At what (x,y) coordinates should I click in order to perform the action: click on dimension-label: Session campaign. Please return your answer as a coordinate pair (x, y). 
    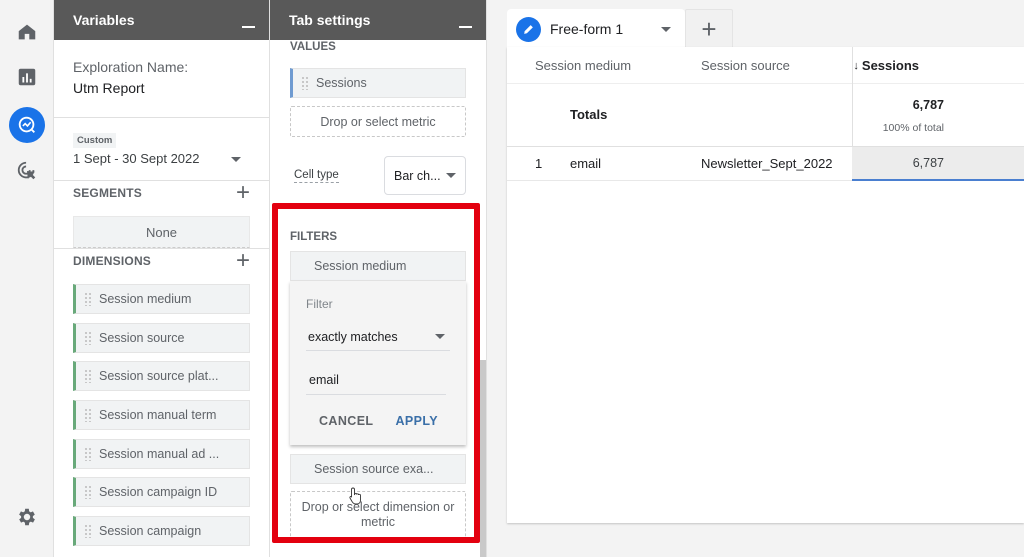
    Looking at the image, I should click on (150, 531).